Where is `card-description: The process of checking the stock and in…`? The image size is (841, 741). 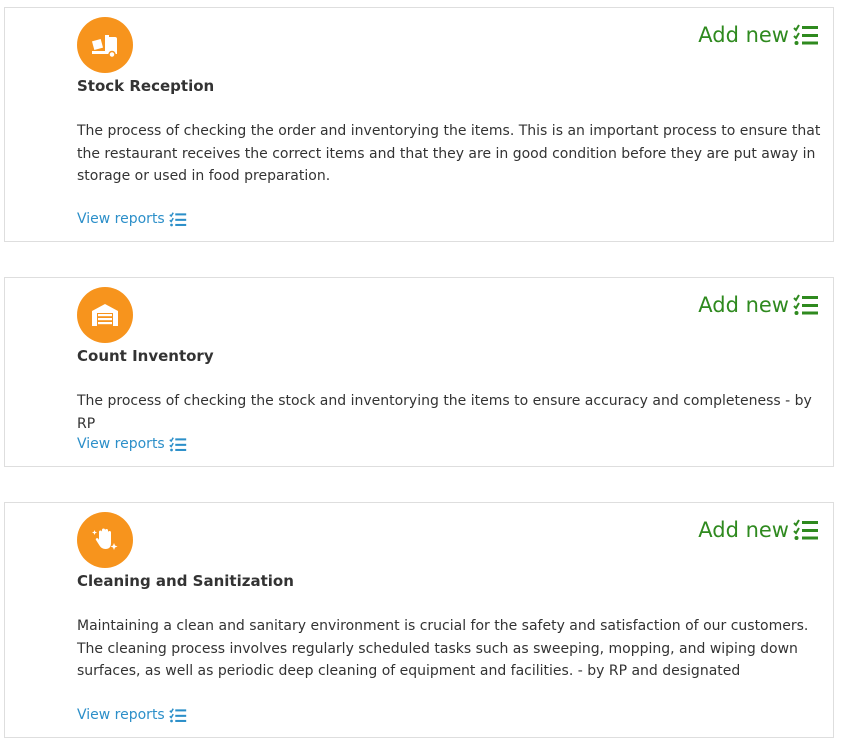 card-description: The process of checking the stock and in… is located at coordinates (444, 412).